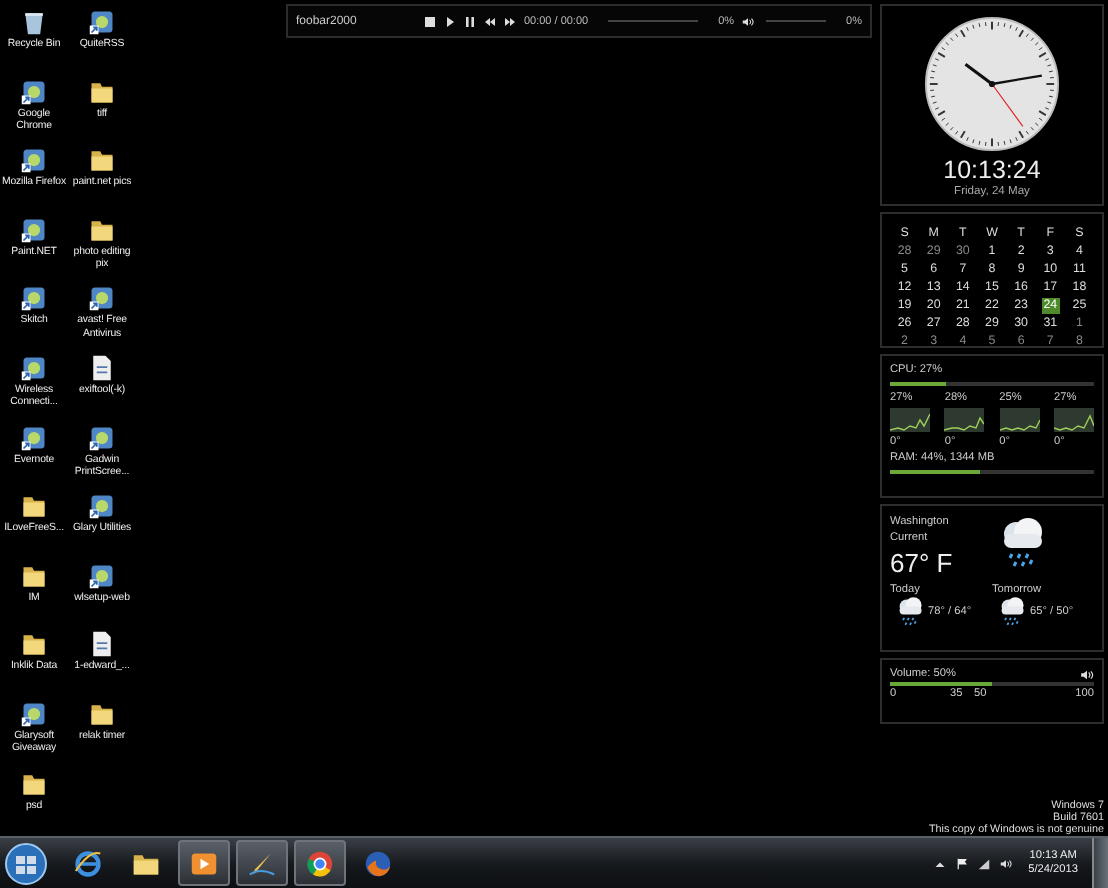 This screenshot has height=888, width=1108. I want to click on stop-icon, so click(429, 21).